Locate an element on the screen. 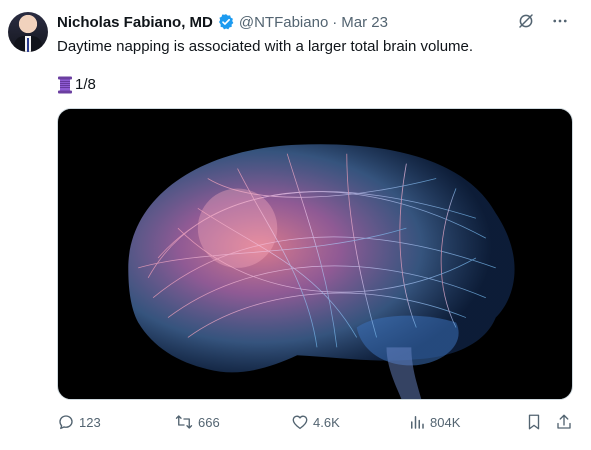  thread-spool-icon is located at coordinates (65, 85).